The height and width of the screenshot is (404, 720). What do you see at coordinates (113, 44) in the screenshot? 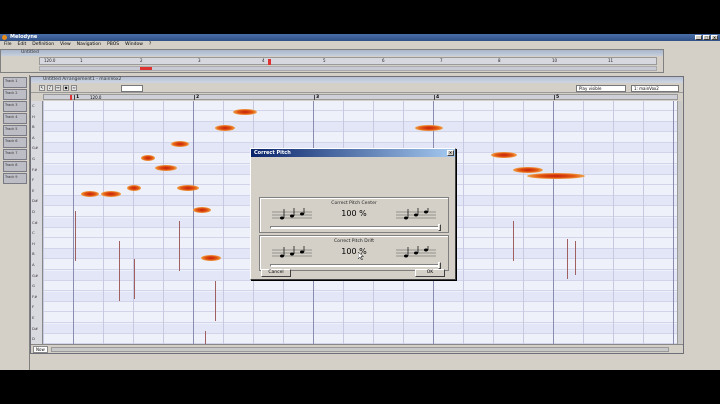
I see `menu-pbos: PBOS` at bounding box center [113, 44].